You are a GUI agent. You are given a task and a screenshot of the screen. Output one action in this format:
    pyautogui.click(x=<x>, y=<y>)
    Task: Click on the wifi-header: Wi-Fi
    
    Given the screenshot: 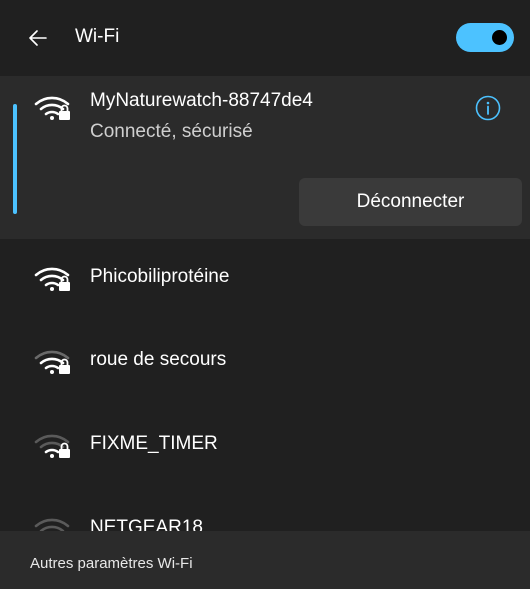 What is the action you would take?
    pyautogui.click(x=265, y=38)
    